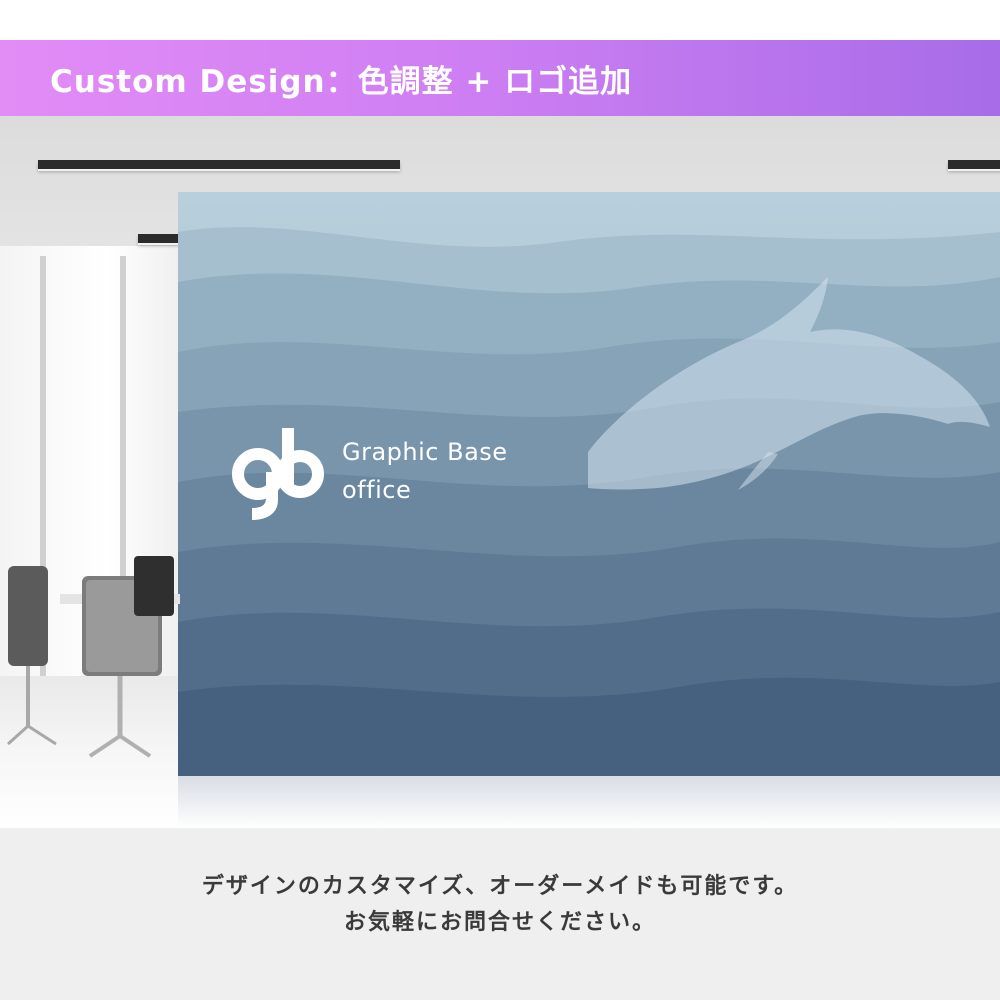  I want to click on brand-logo: Graphic Base office, so click(380, 479).